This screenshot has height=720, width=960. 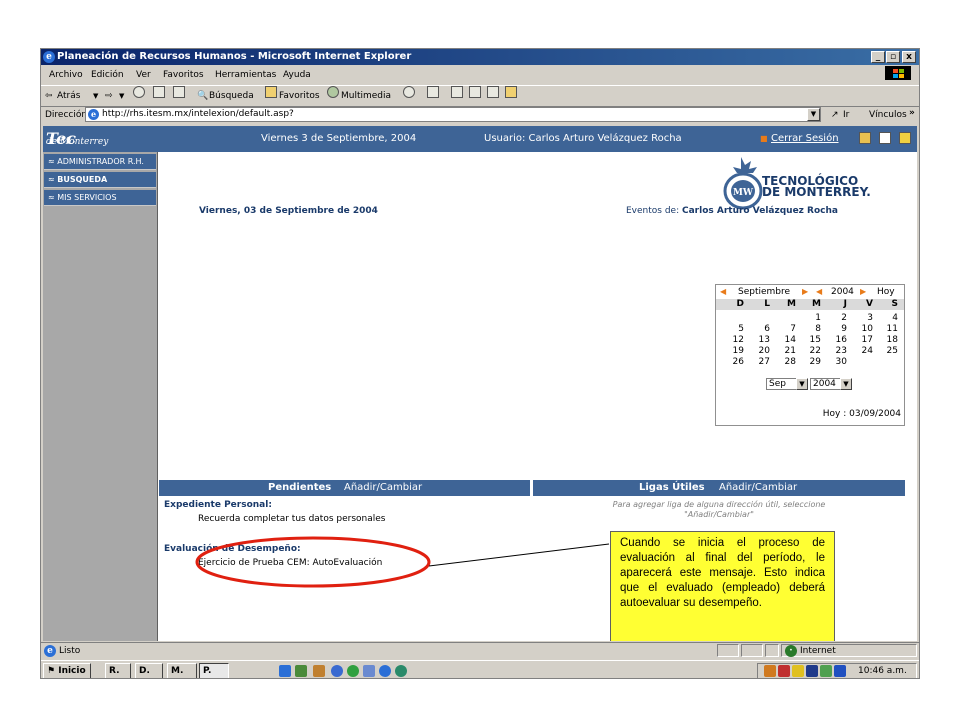 What do you see at coordinates (118, 670) in the screenshot?
I see `taskbar-button-r: R.` at bounding box center [118, 670].